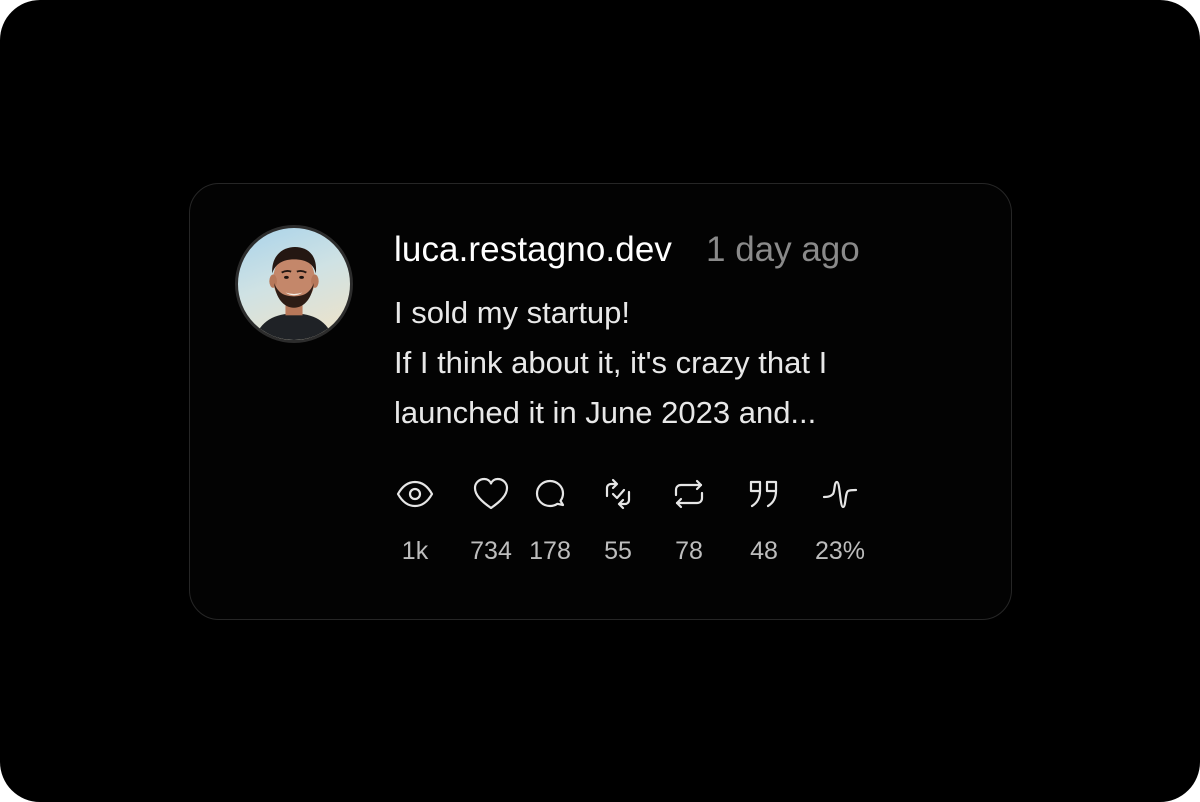 This screenshot has height=802, width=1200. Describe the element at coordinates (415, 494) in the screenshot. I see `eye-icon` at that location.